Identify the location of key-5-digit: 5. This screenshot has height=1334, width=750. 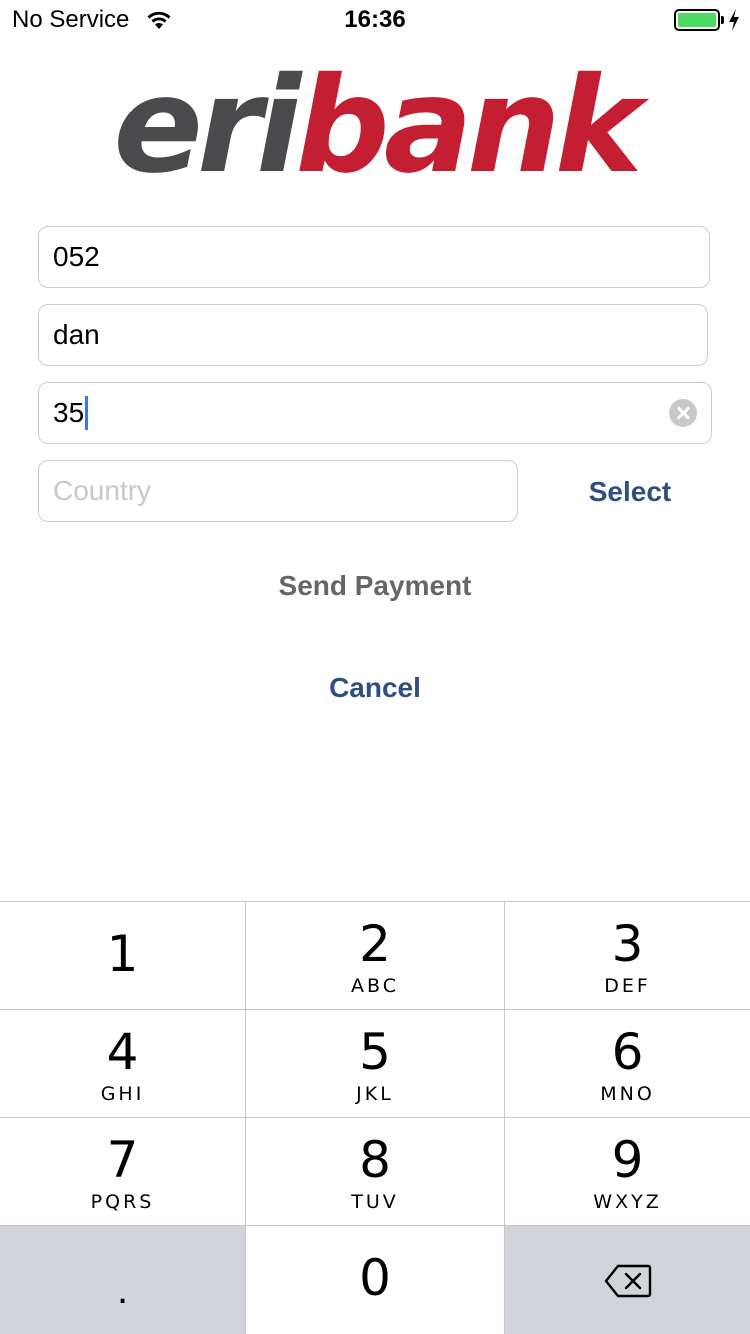
(375, 1052).